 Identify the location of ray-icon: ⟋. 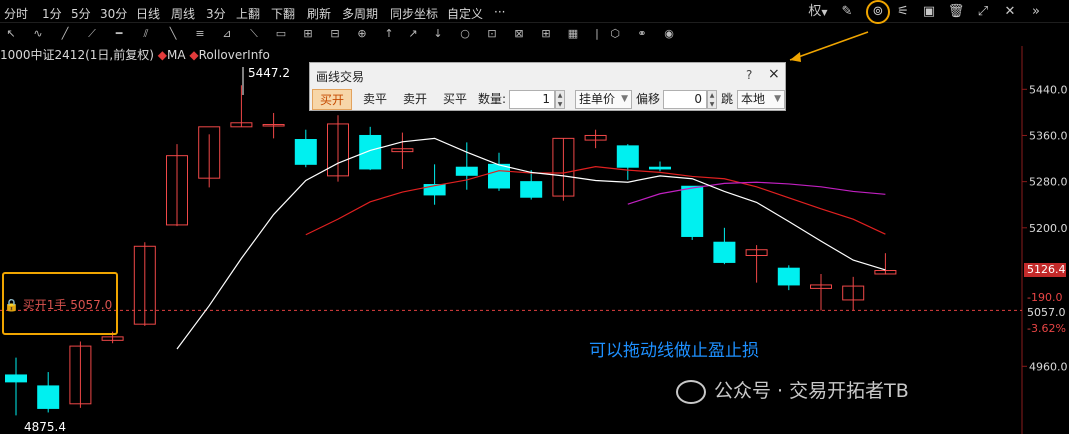
(92, 34).